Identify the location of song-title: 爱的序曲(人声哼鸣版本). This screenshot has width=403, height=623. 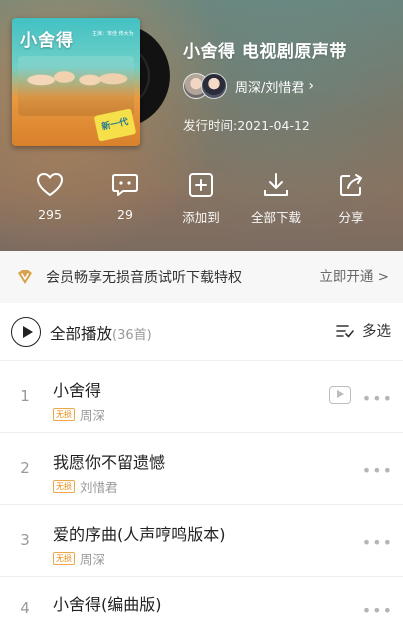
(139, 534).